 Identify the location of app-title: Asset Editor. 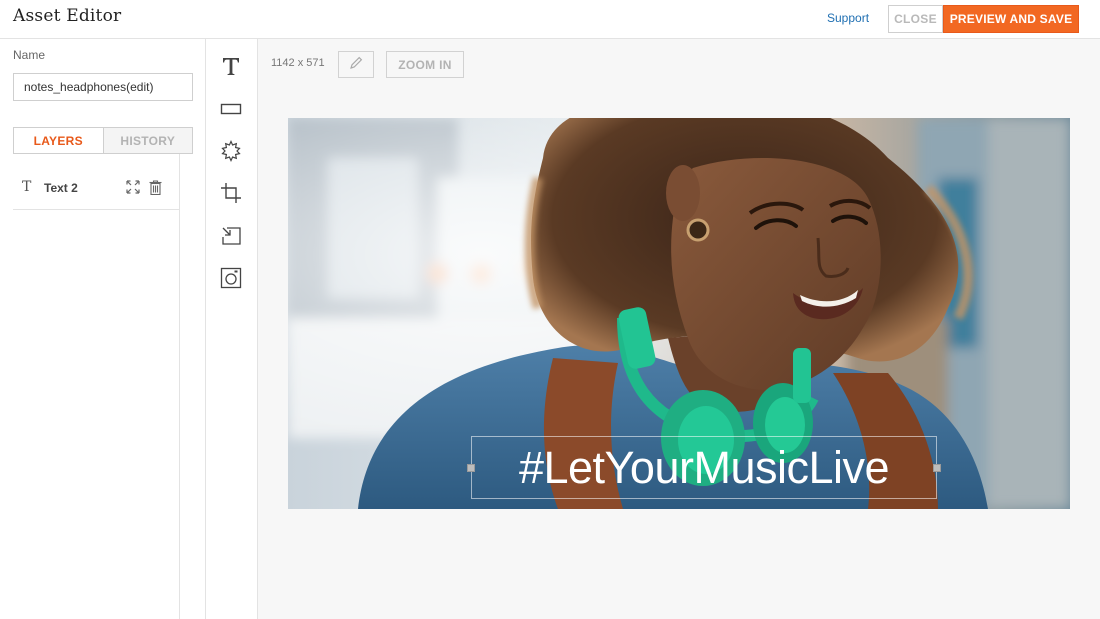
(67, 16).